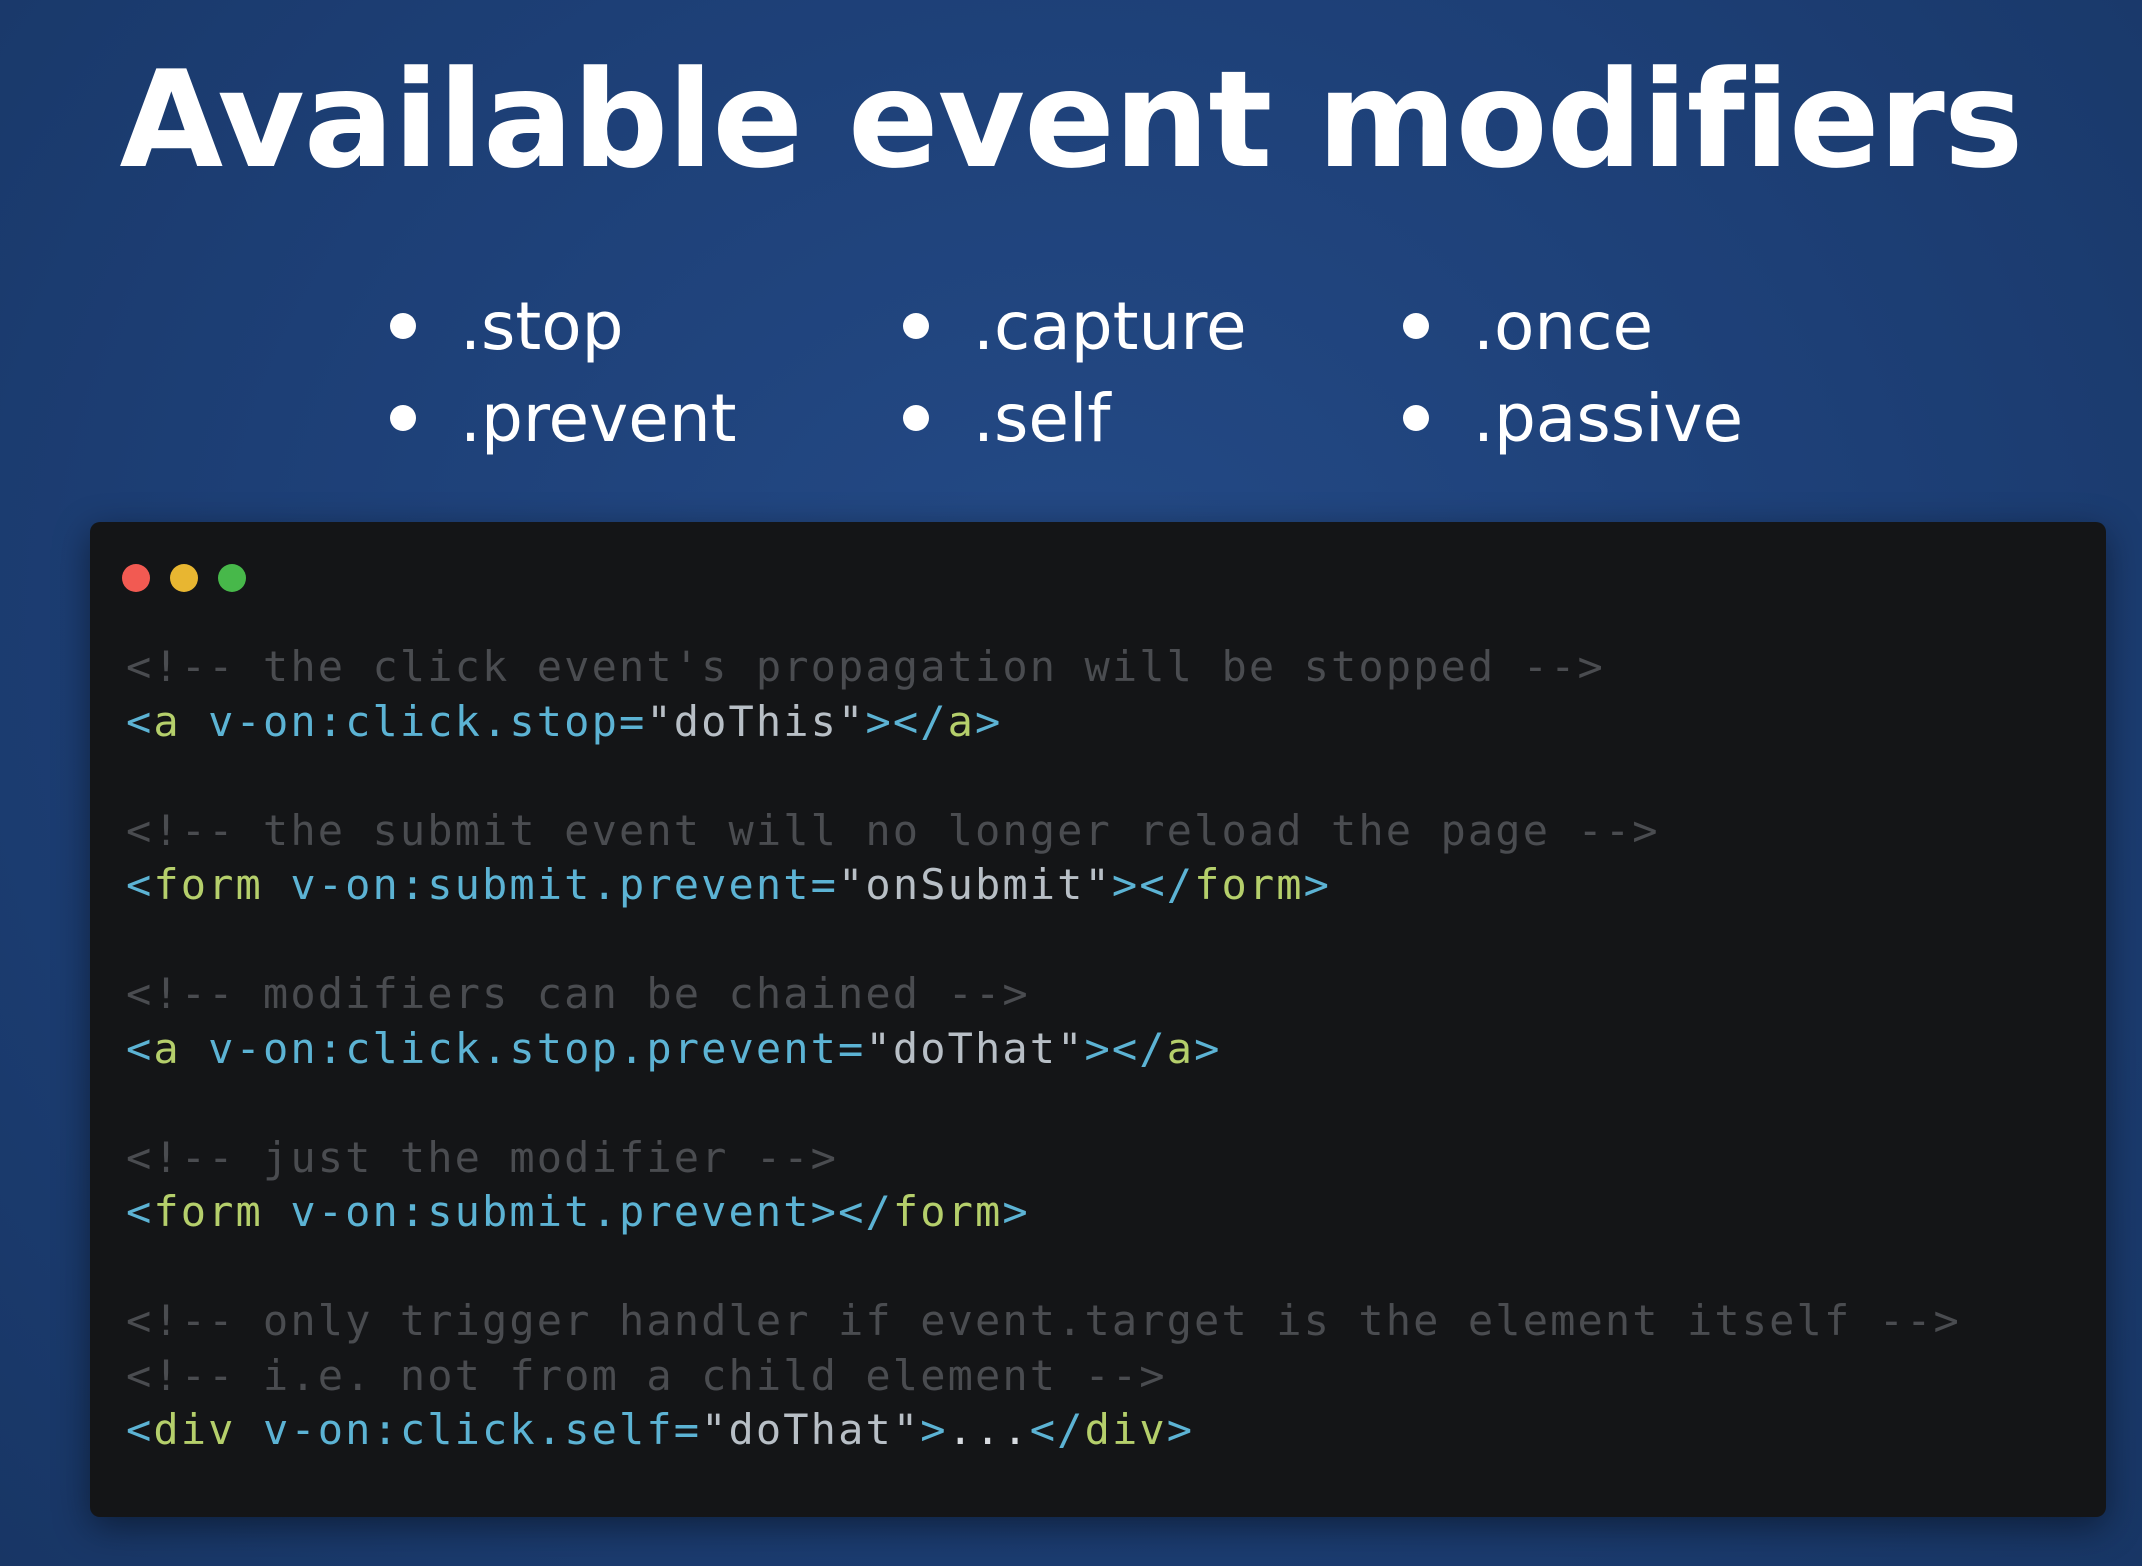 Image resolution: width=2142 pixels, height=1566 pixels. I want to click on code-attribute: v-on:submit.prevent=, so click(550, 884).